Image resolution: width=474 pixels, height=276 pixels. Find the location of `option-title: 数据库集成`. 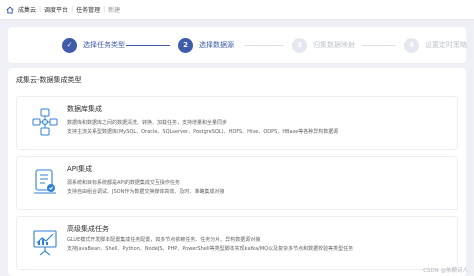

option-title: 数据库集成 is located at coordinates (84, 109).